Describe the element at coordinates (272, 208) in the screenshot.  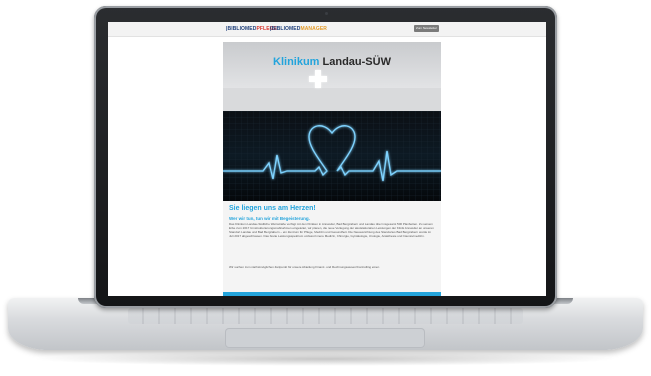
I see `content-headline: Sie liegen uns am Herzen!` at that location.